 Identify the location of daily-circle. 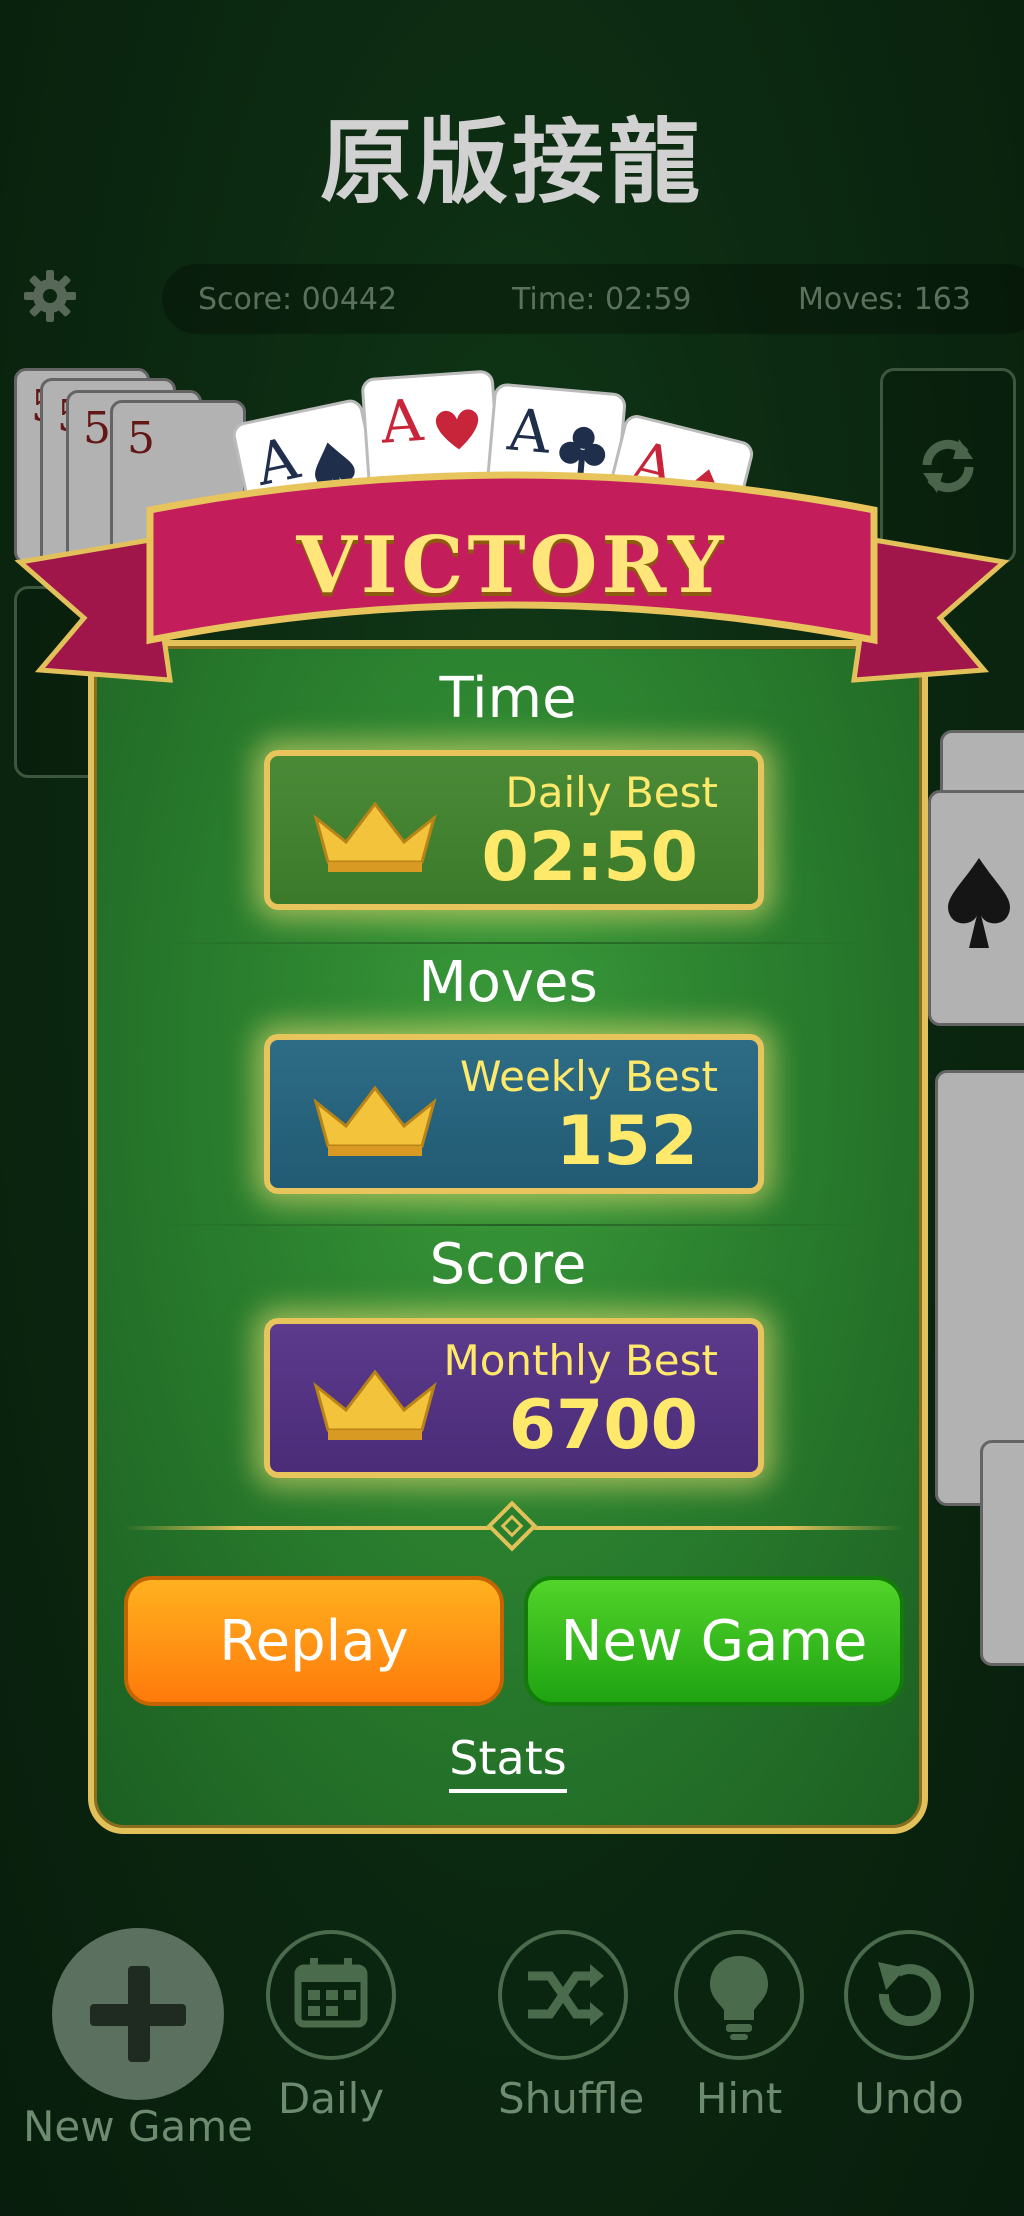
(331, 1995).